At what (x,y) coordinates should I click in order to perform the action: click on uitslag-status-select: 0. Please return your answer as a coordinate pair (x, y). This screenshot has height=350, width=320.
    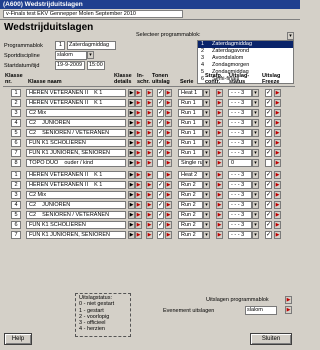
    Looking at the image, I should click on (240, 163).